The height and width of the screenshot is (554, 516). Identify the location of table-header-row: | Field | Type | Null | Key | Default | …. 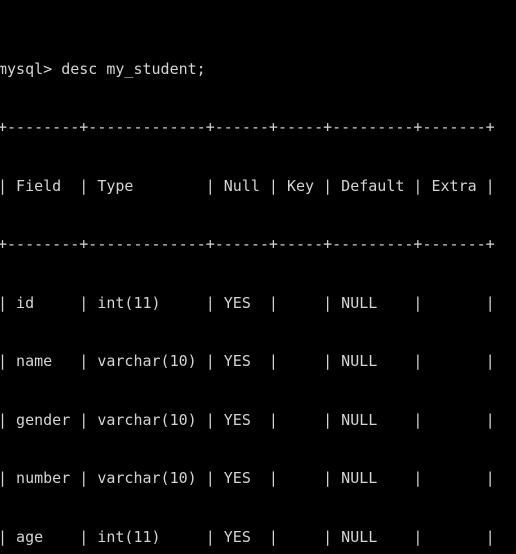
(247, 185).